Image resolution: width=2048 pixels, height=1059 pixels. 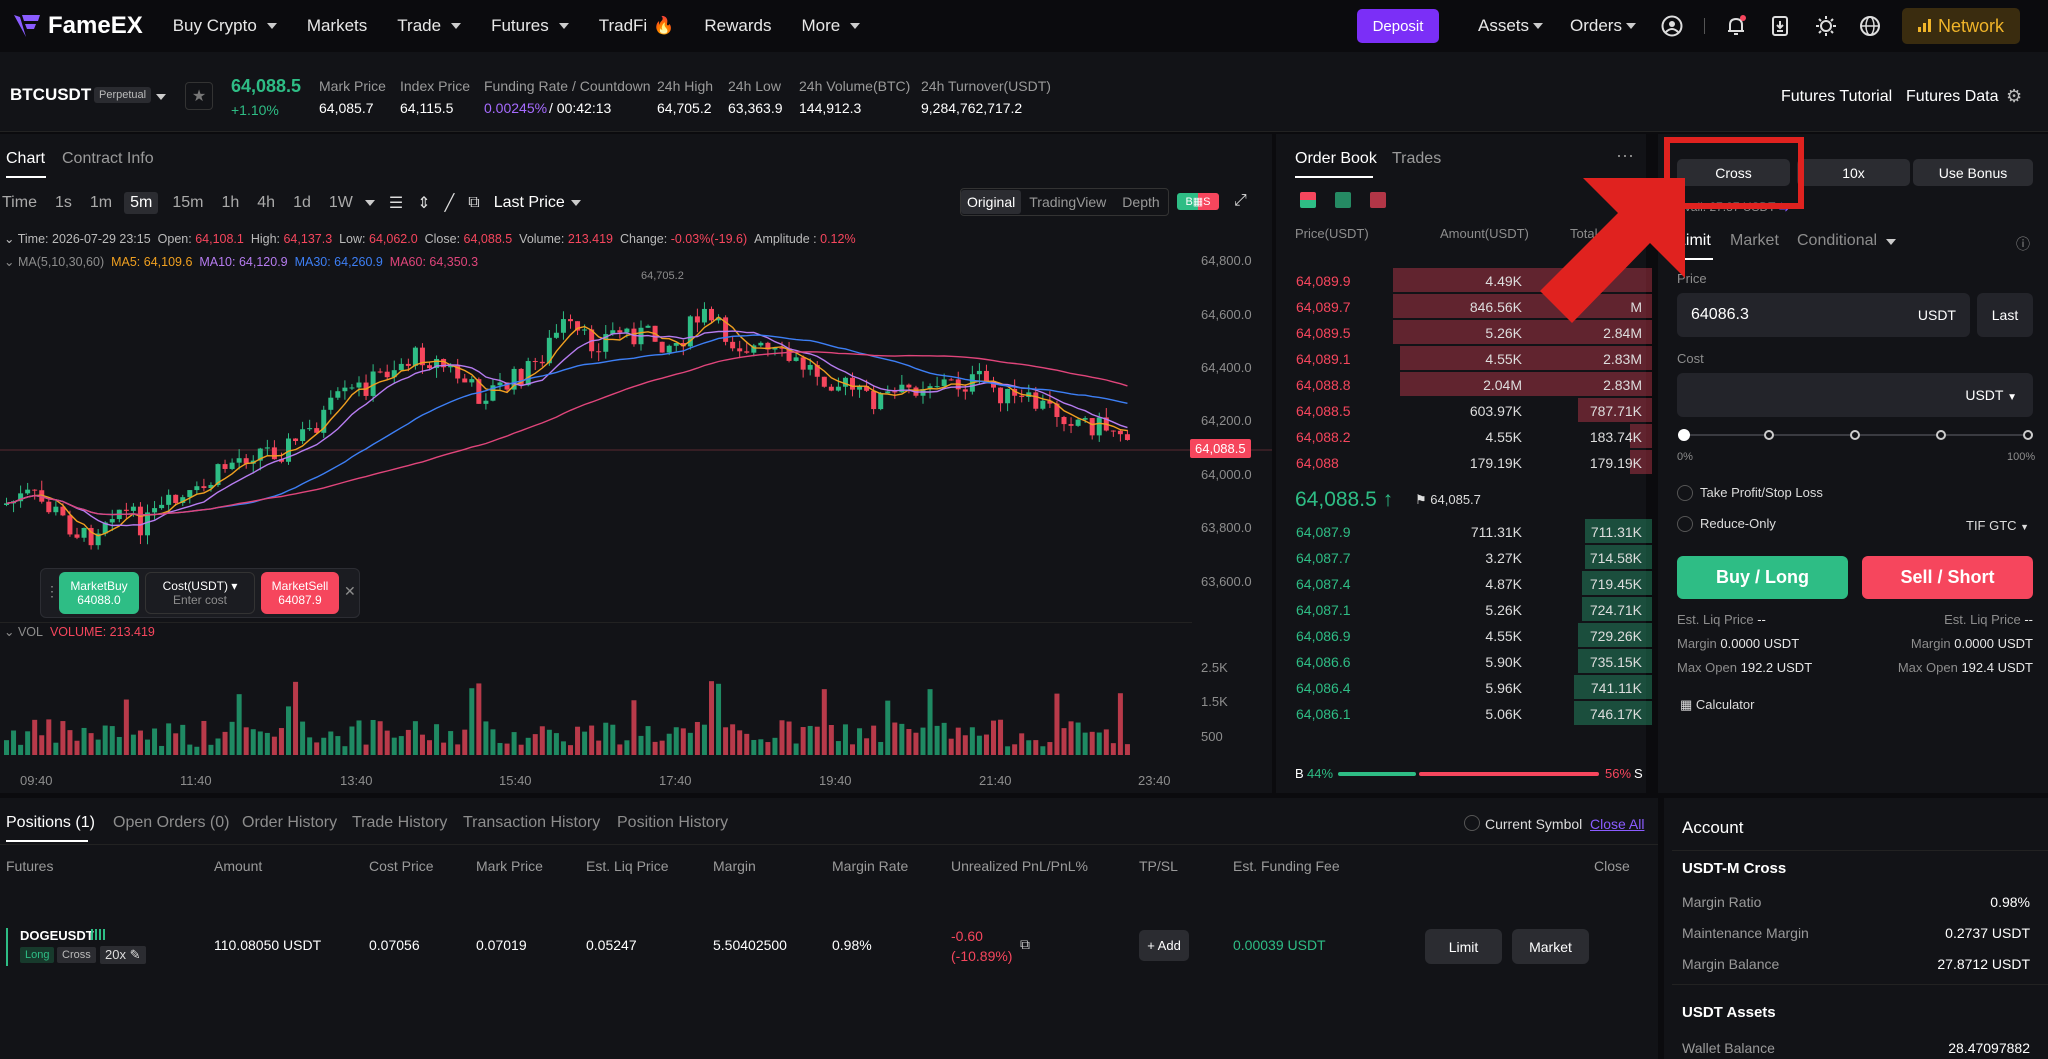 What do you see at coordinates (1853, 172) in the screenshot?
I see `leverage-button: 10x` at bounding box center [1853, 172].